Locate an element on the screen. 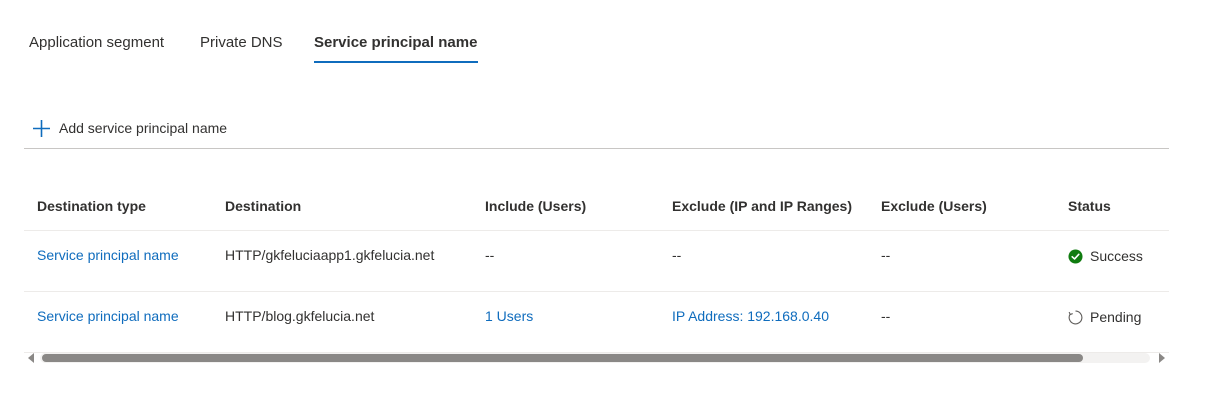 The width and height of the screenshot is (1222, 396). scroll-left-arrow-icon is located at coordinates (31, 358).